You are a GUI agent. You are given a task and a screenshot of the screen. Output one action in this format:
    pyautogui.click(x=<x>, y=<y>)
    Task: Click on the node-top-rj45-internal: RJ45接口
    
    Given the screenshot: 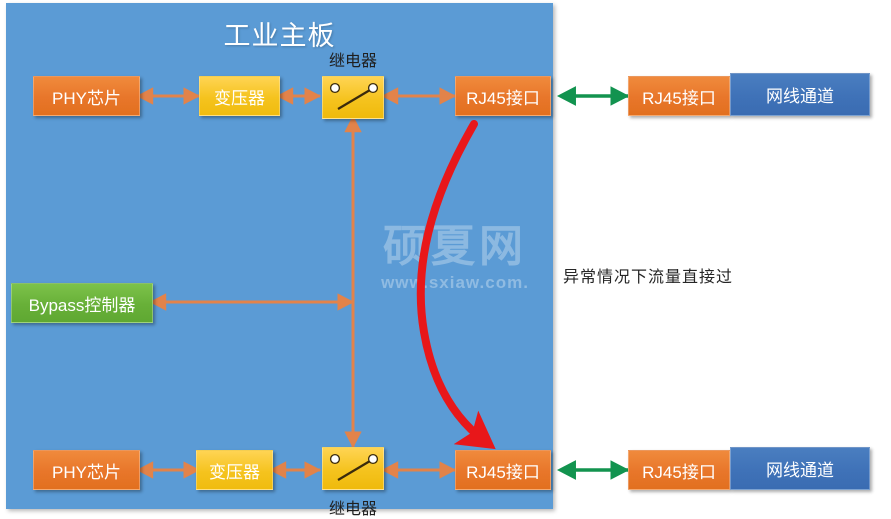 What is the action you would take?
    pyautogui.click(x=503, y=96)
    